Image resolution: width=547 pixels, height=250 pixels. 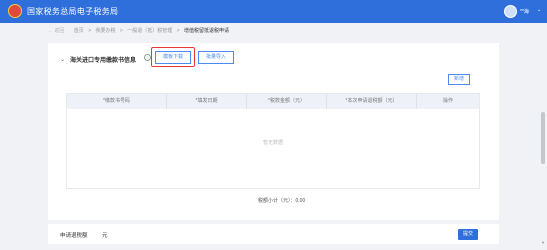 What do you see at coordinates (15, 11) in the screenshot?
I see `national-emblem-icon` at bounding box center [15, 11].